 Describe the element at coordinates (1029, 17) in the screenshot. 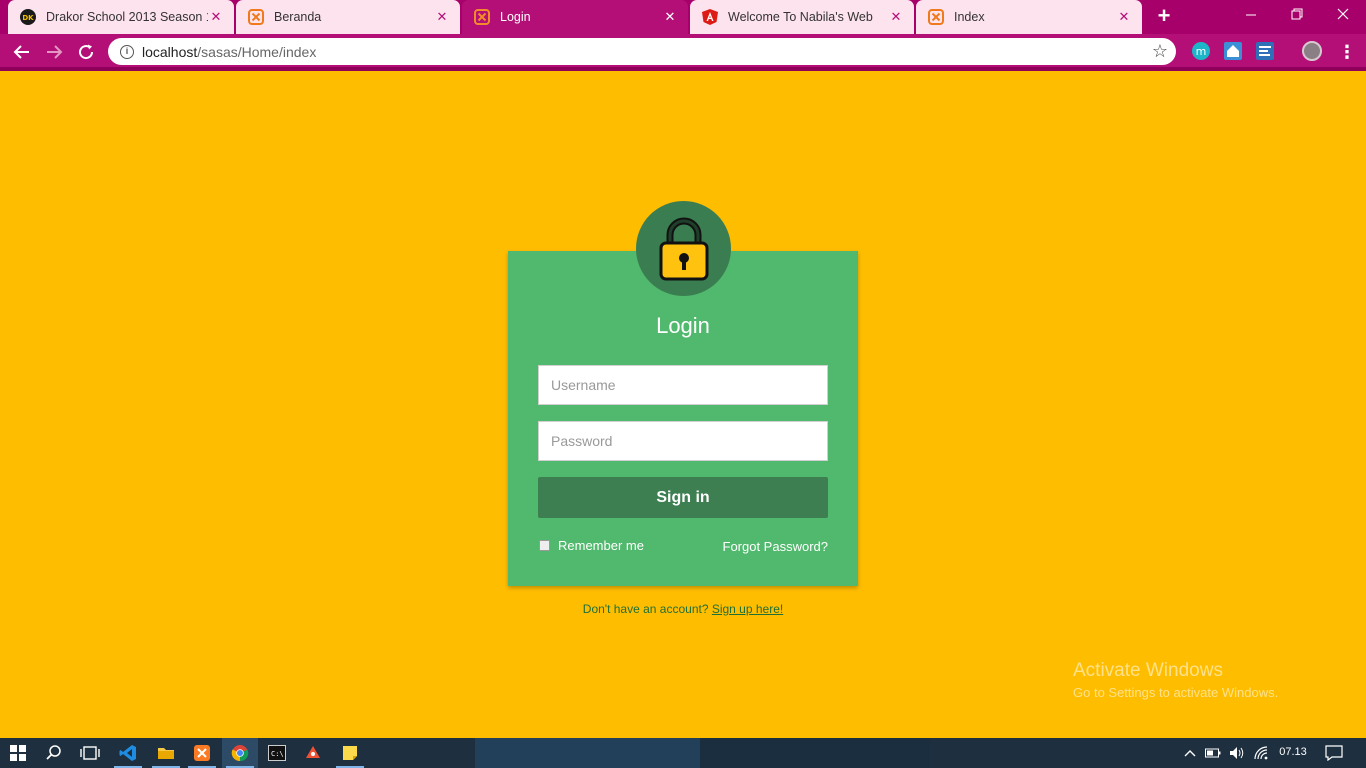

I see `browser-tab-index: Index ✕` at that location.